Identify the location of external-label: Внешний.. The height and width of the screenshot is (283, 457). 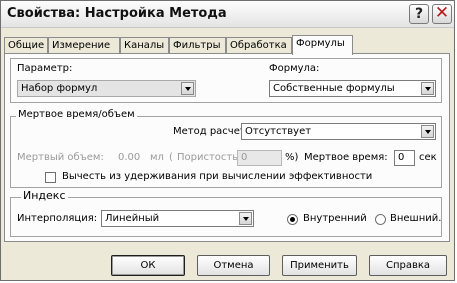
(415, 218).